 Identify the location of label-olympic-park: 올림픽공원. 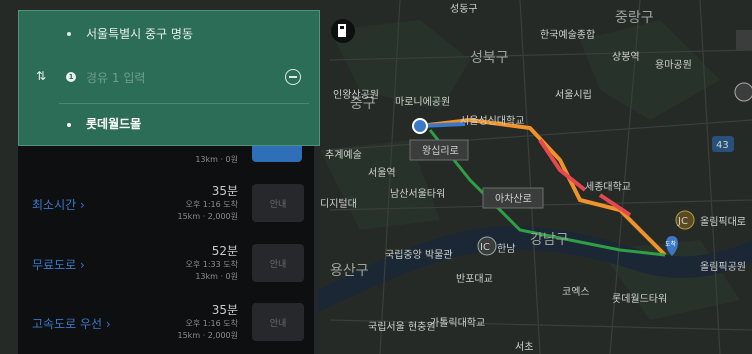
(723, 267).